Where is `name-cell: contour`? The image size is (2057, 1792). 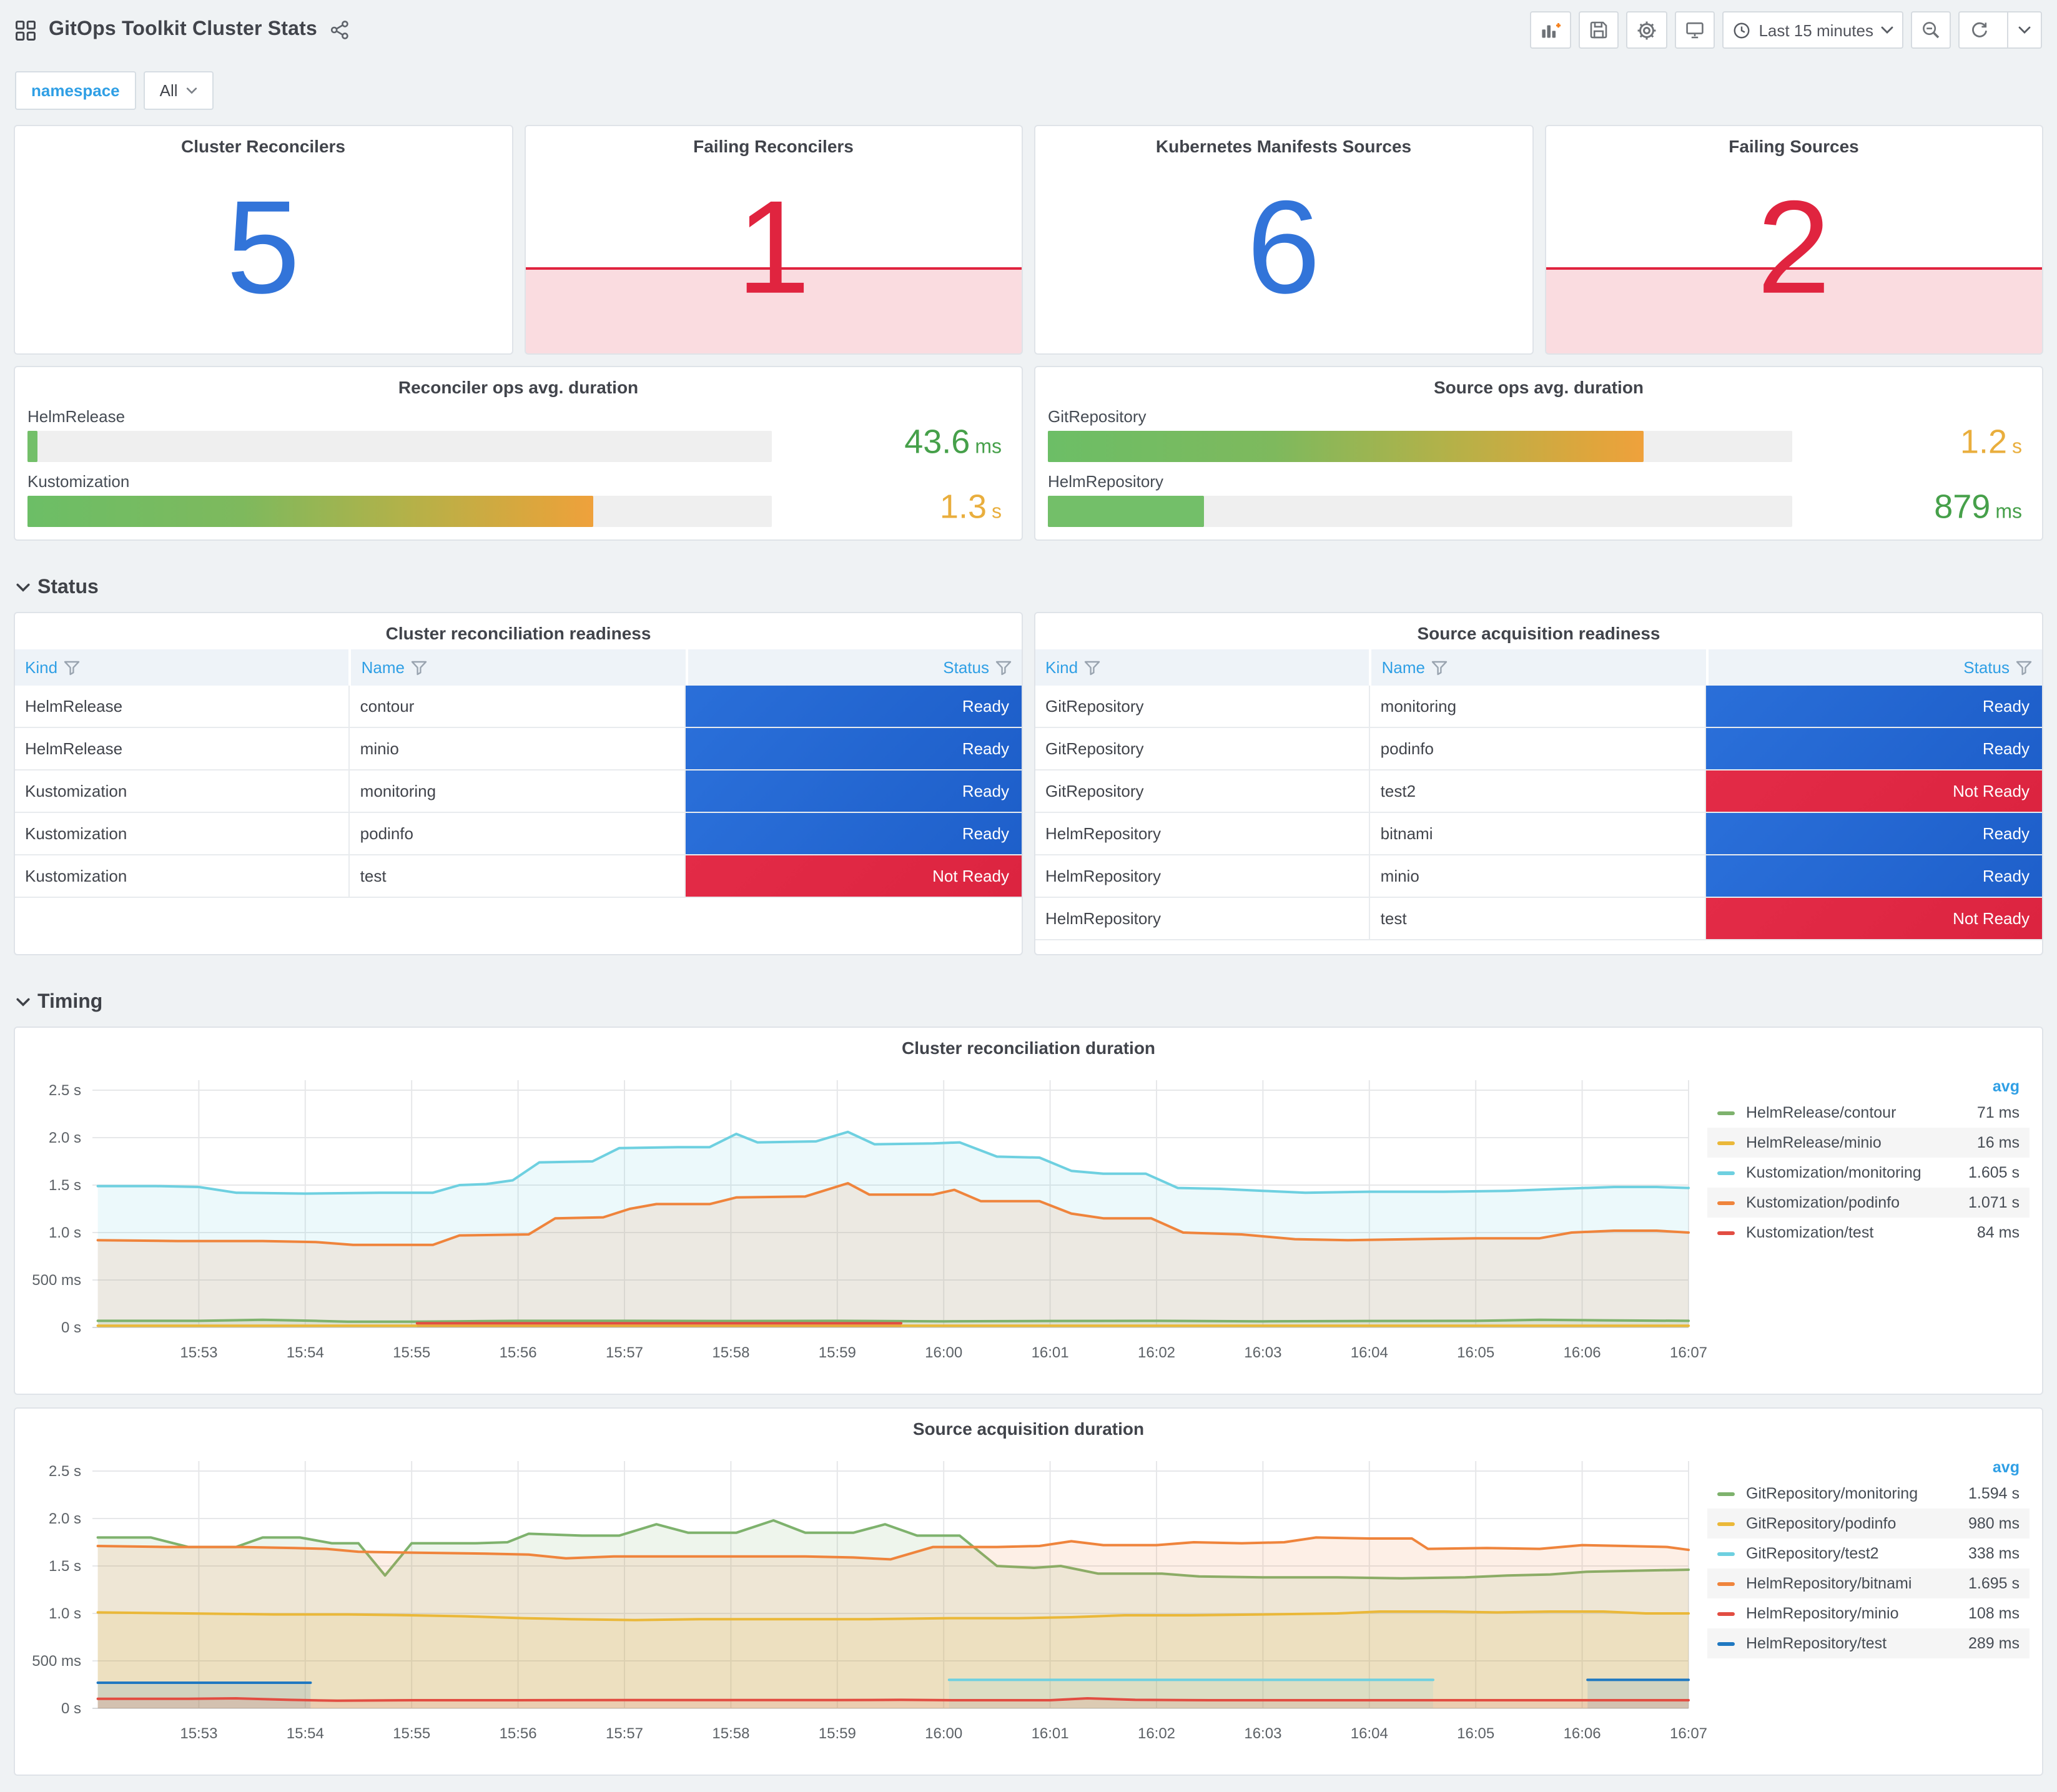
name-cell: contour is located at coordinates (518, 706).